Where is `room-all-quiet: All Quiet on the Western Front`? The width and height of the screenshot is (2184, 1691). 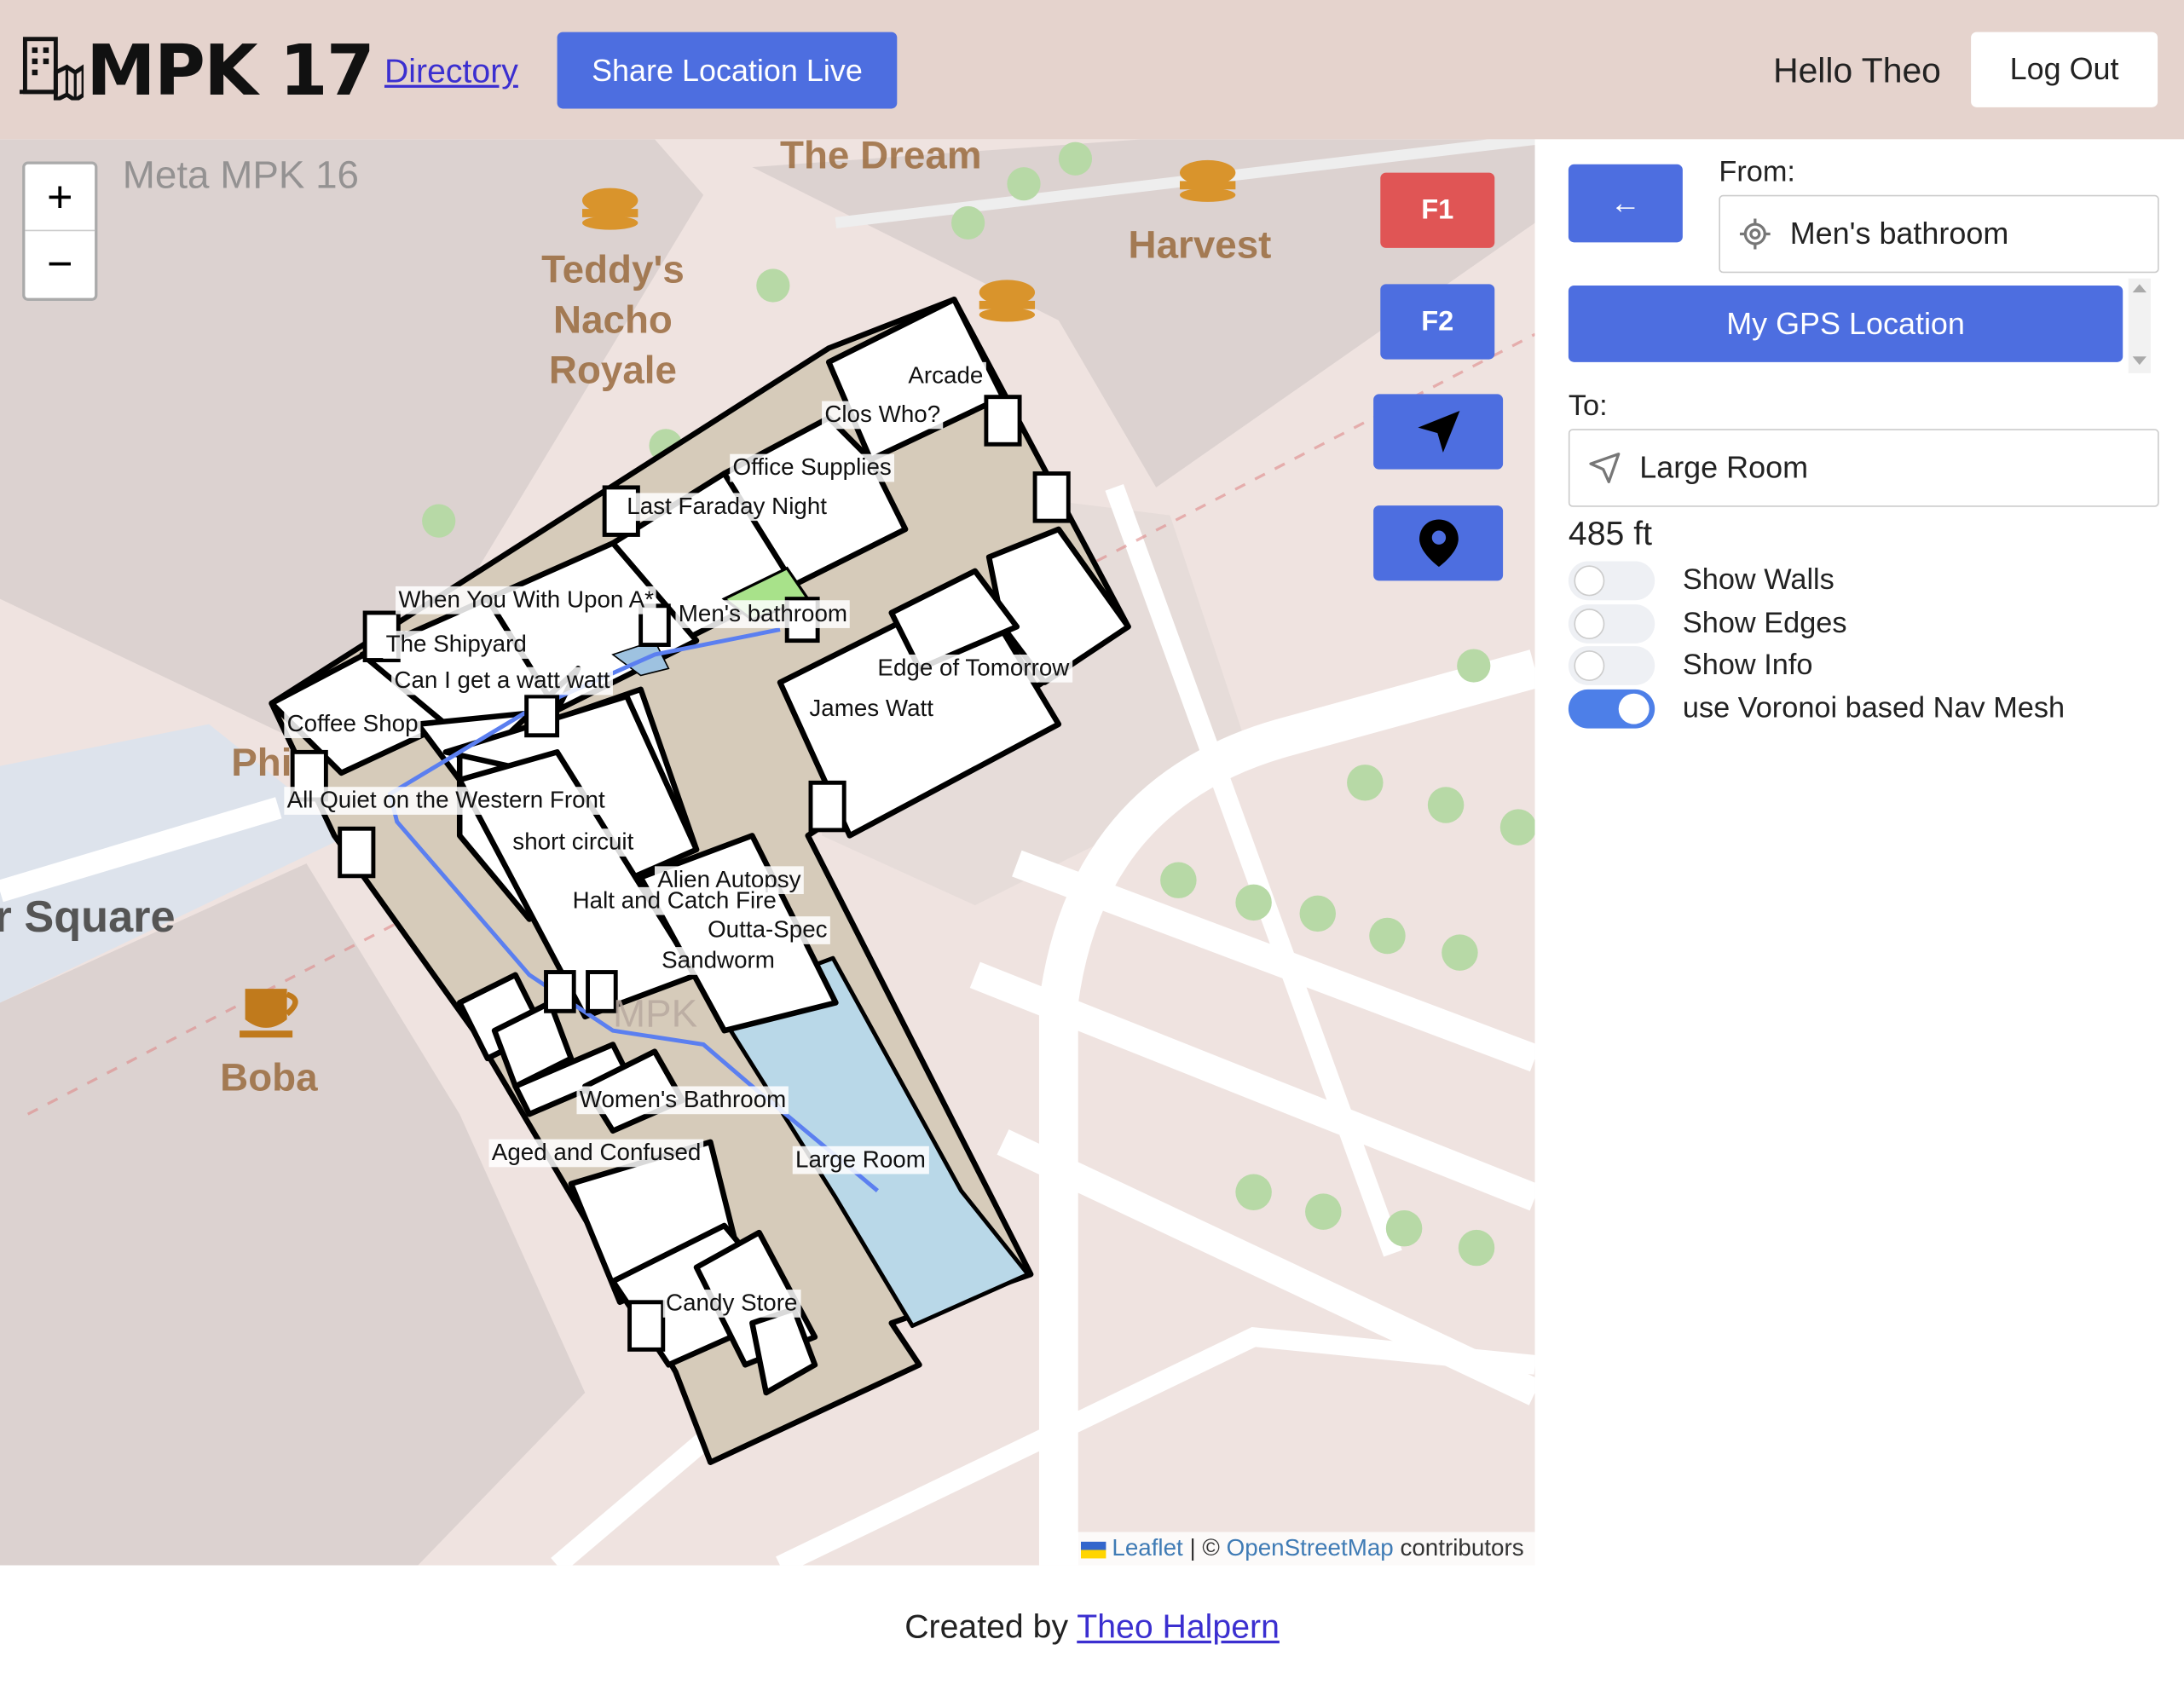
room-all-quiet: All Quiet on the Western Front is located at coordinates (446, 801).